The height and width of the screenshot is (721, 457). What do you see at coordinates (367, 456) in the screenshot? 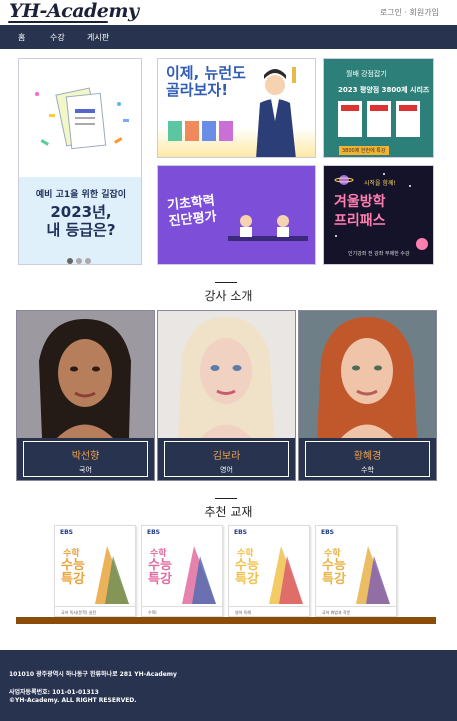
I see `teacher-name: 황혜경` at bounding box center [367, 456].